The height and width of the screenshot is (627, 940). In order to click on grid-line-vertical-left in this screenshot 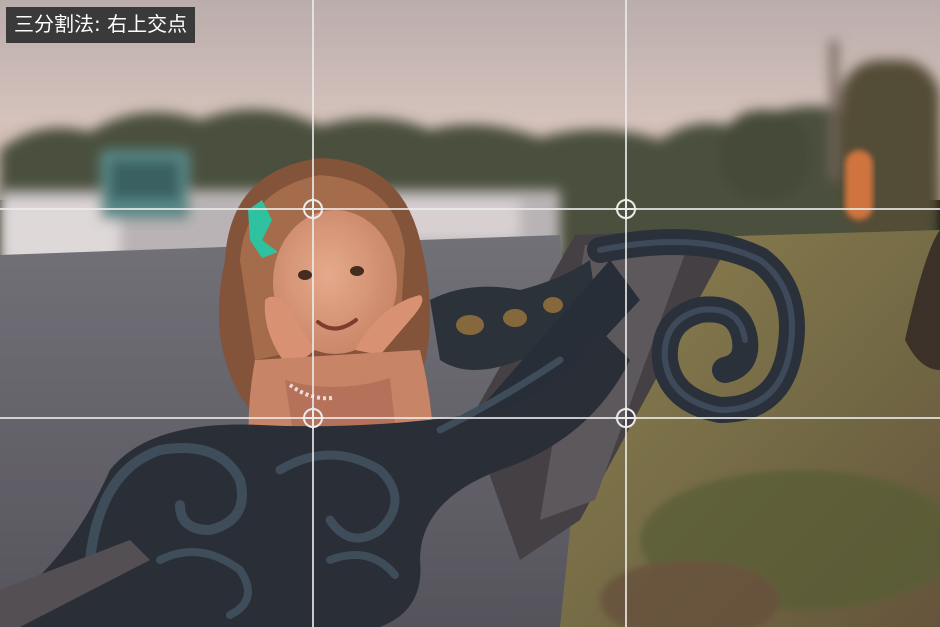, I will do `click(313, 313)`.